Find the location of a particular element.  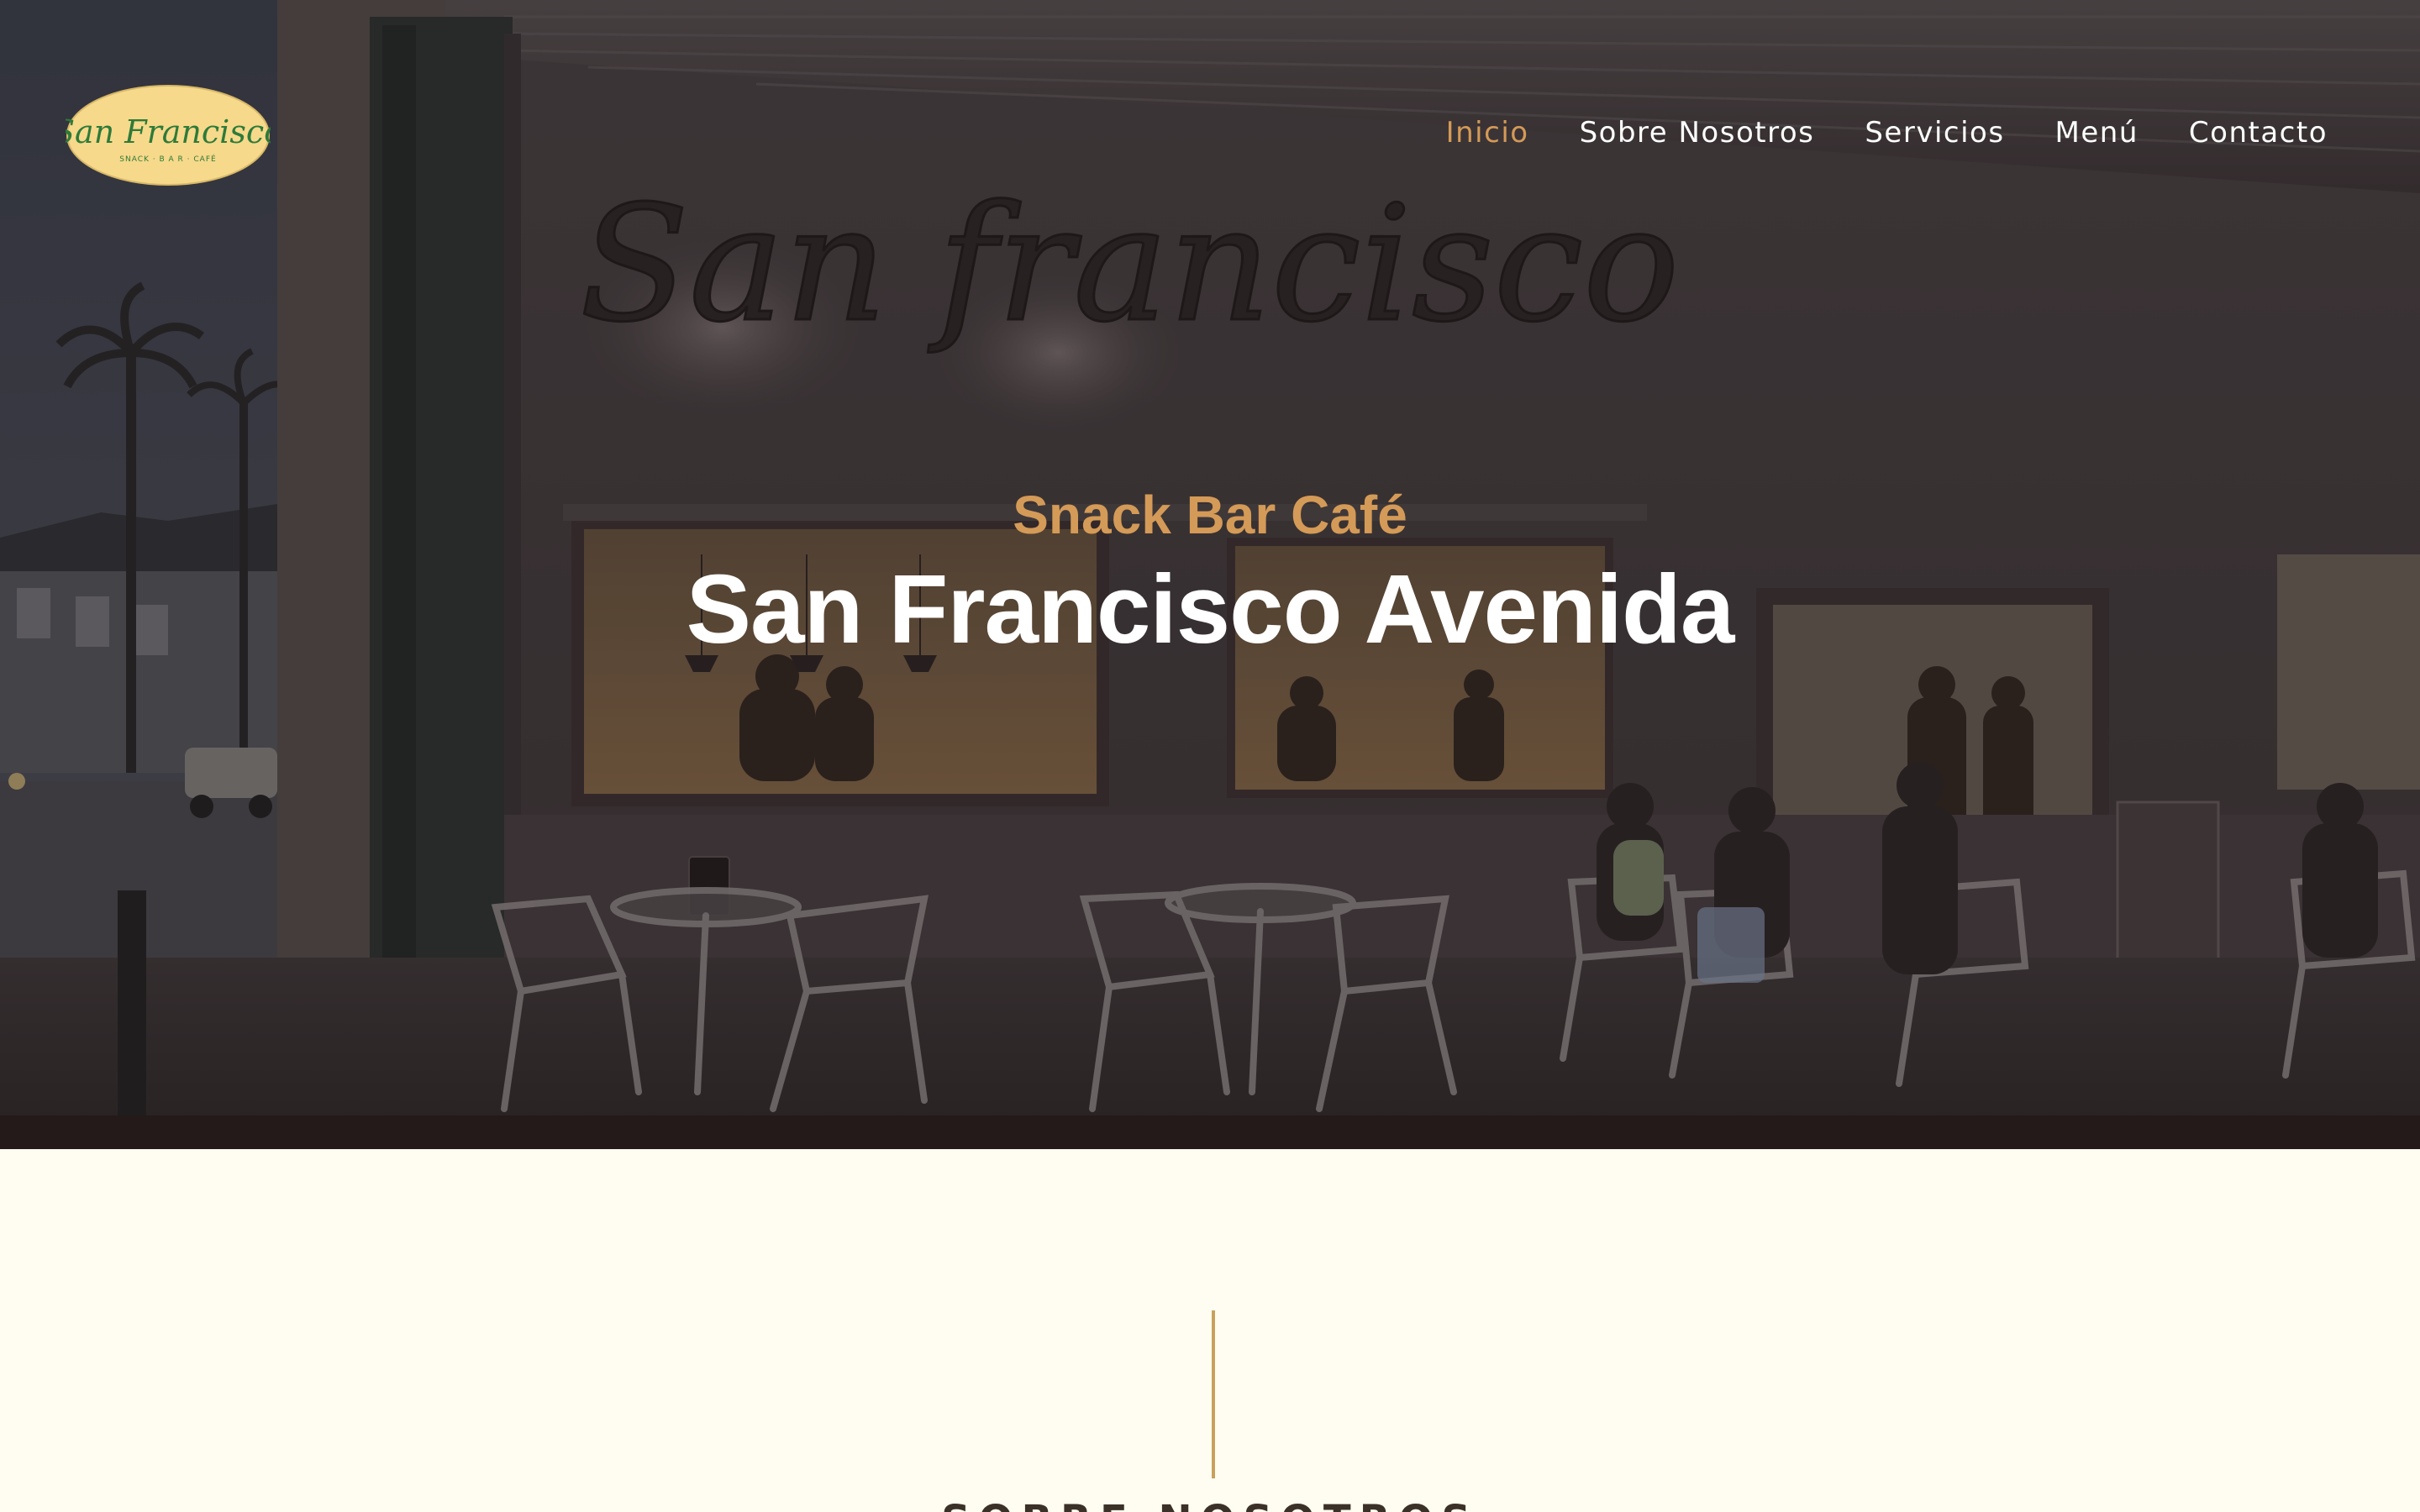

logo-badge: San Francisco SNACK · B A R · CAFÉ is located at coordinates (168, 135).